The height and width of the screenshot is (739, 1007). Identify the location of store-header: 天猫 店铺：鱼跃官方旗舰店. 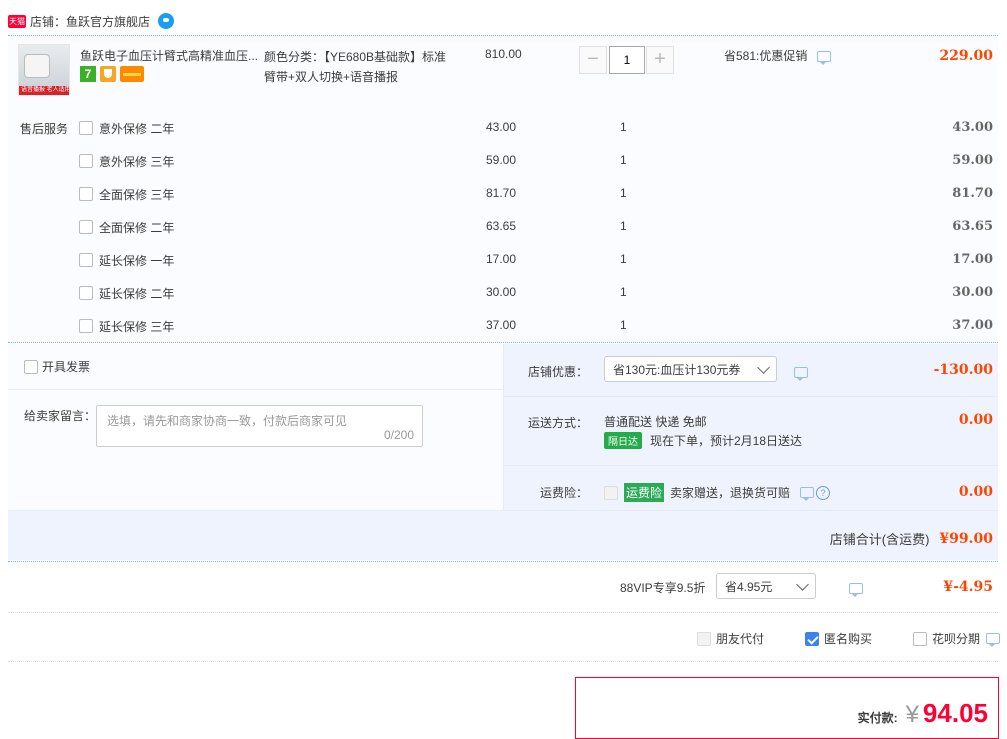
(91, 21).